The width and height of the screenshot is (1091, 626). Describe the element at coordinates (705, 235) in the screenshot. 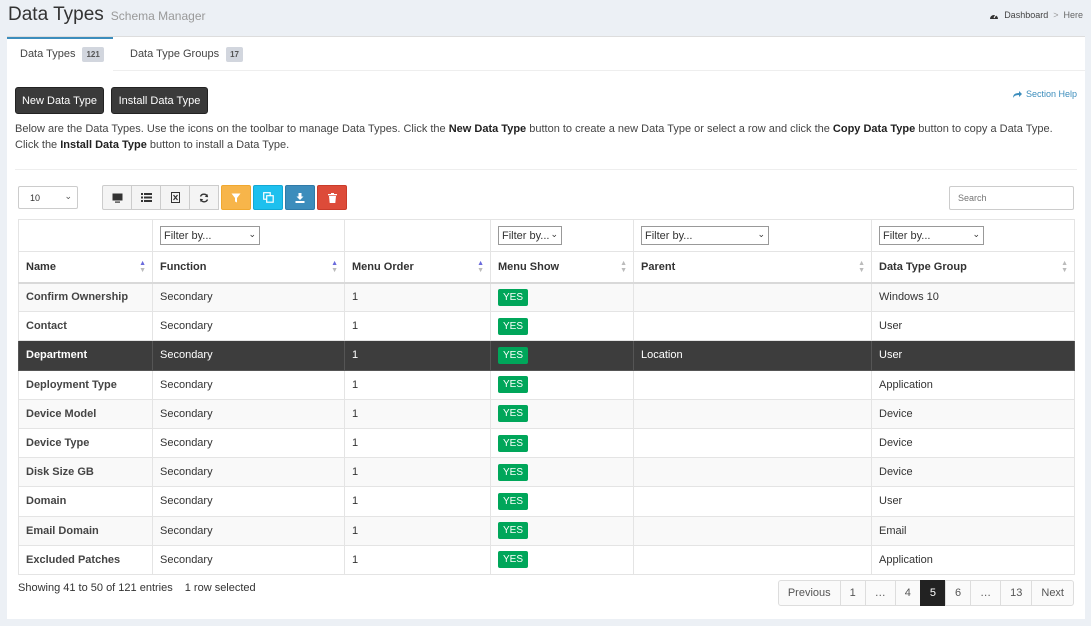

I see `parent-filter-select: Filter by... ⌄` at that location.